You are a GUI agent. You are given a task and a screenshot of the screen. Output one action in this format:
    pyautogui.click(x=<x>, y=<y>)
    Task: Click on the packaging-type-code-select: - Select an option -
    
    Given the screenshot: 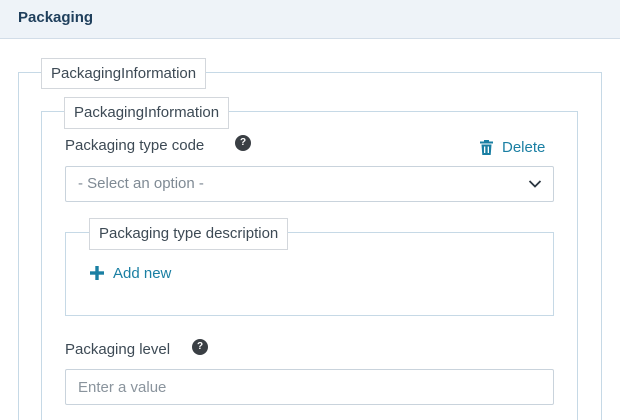 What is the action you would take?
    pyautogui.click(x=309, y=184)
    